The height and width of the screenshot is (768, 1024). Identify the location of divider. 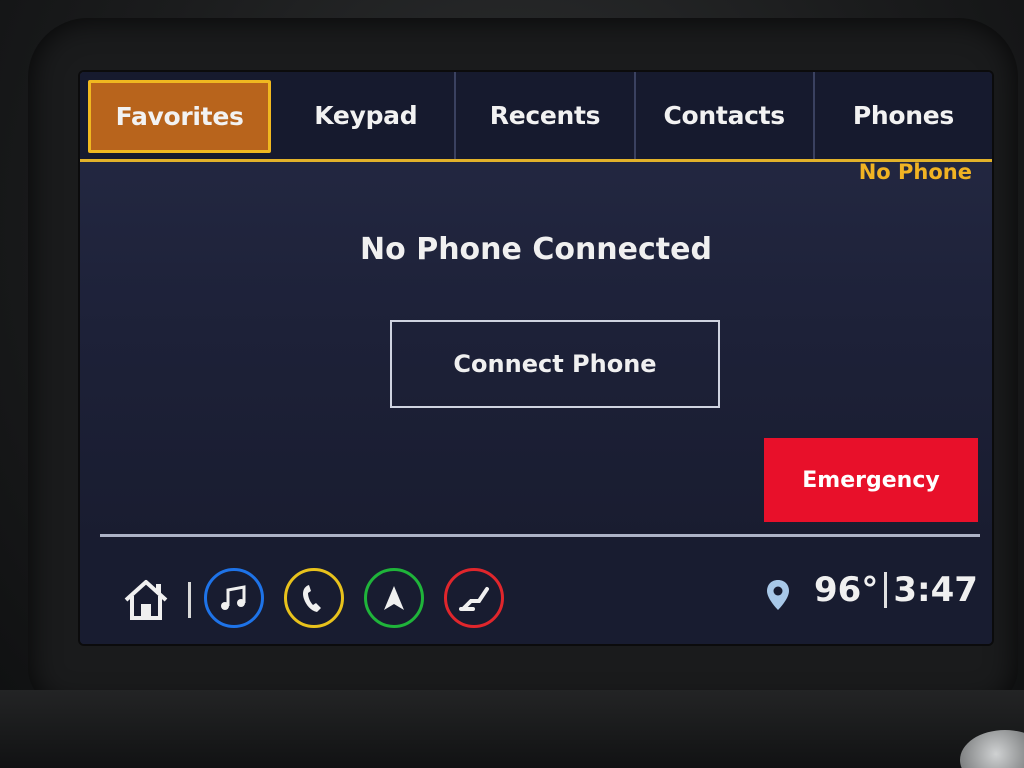
(540, 535).